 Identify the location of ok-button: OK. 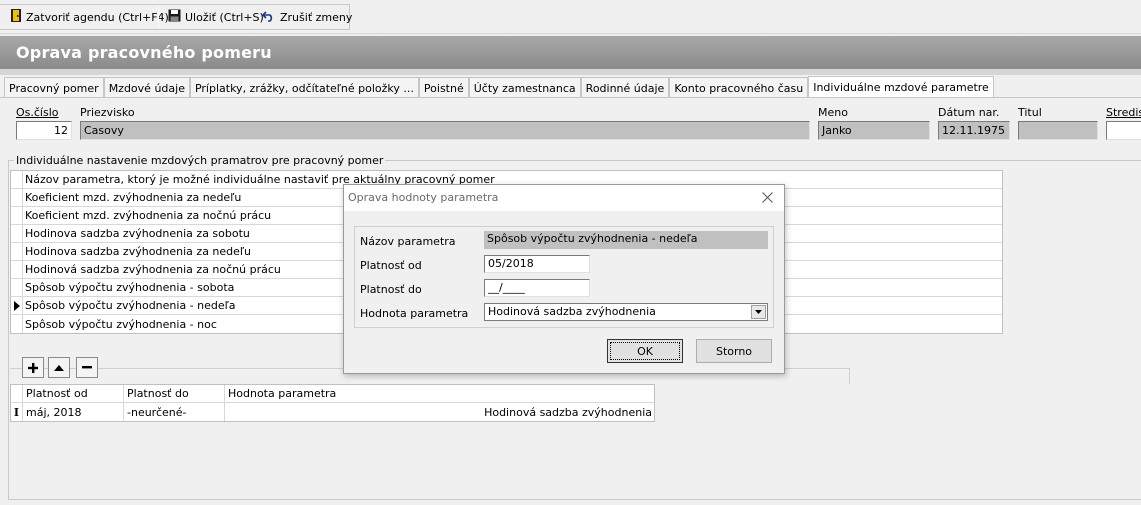
(645, 351).